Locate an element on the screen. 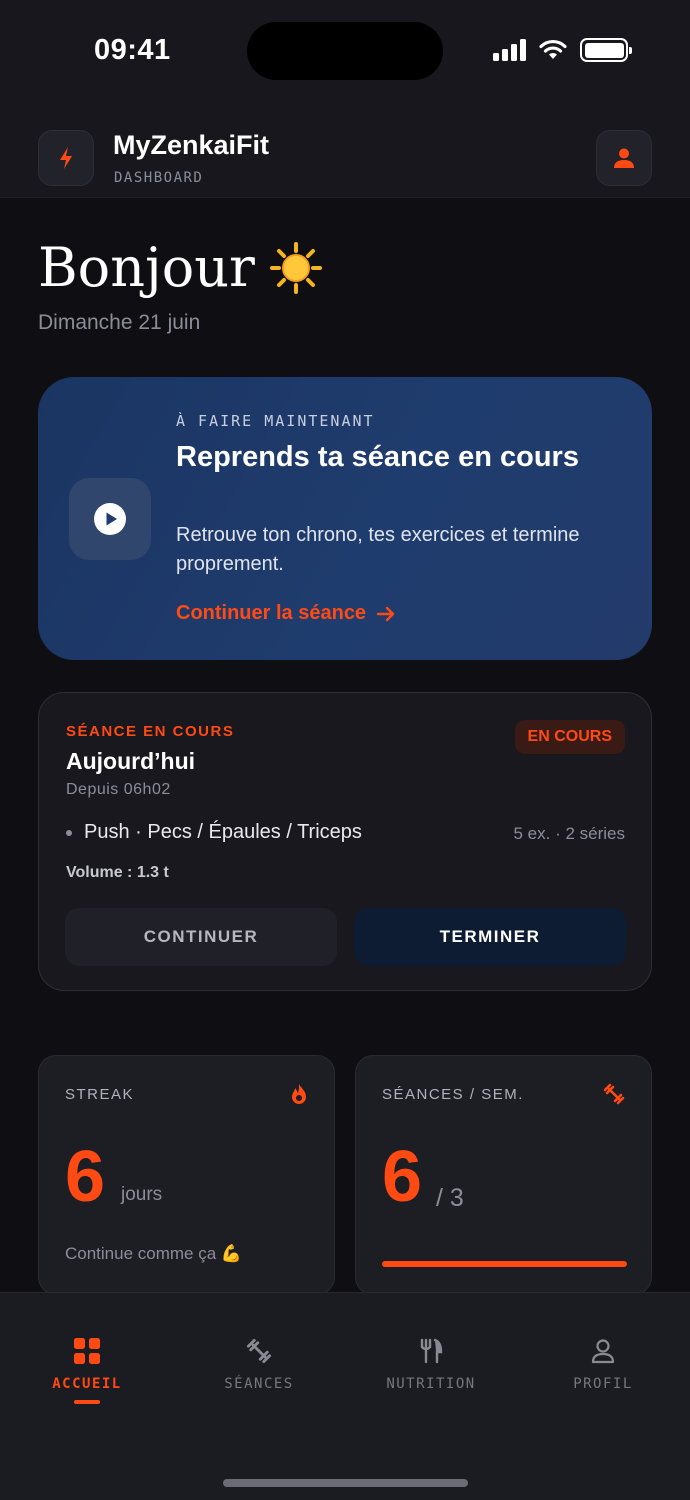  tab-accueil-label: ACCUEIL is located at coordinates (87, 1384).